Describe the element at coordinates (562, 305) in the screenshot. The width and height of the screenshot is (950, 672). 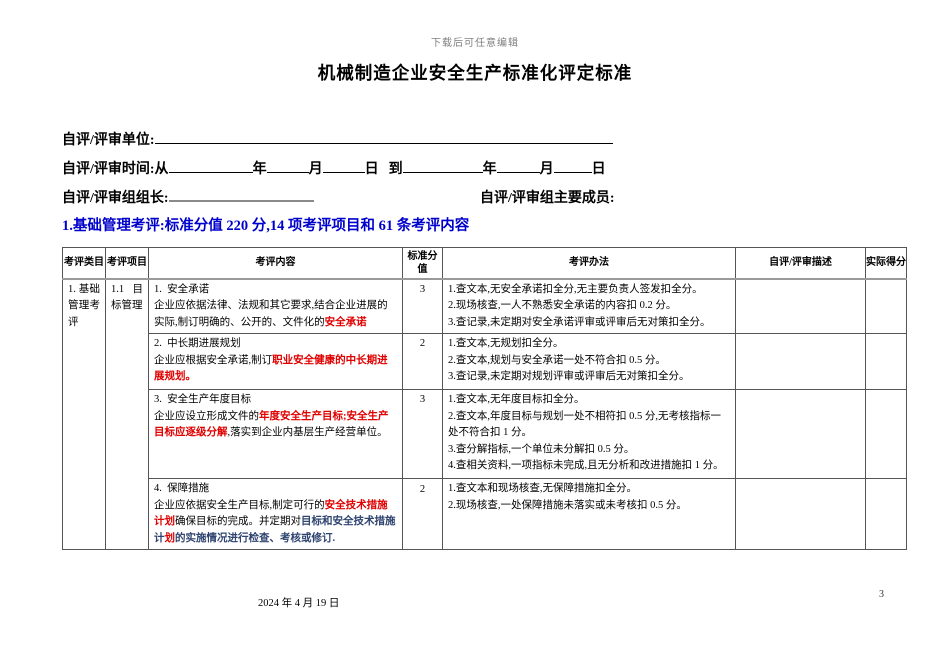
I see `method-line: 2.现场核查,一人不熟悉安全承诺的内容扣 0.2 分。` at that location.